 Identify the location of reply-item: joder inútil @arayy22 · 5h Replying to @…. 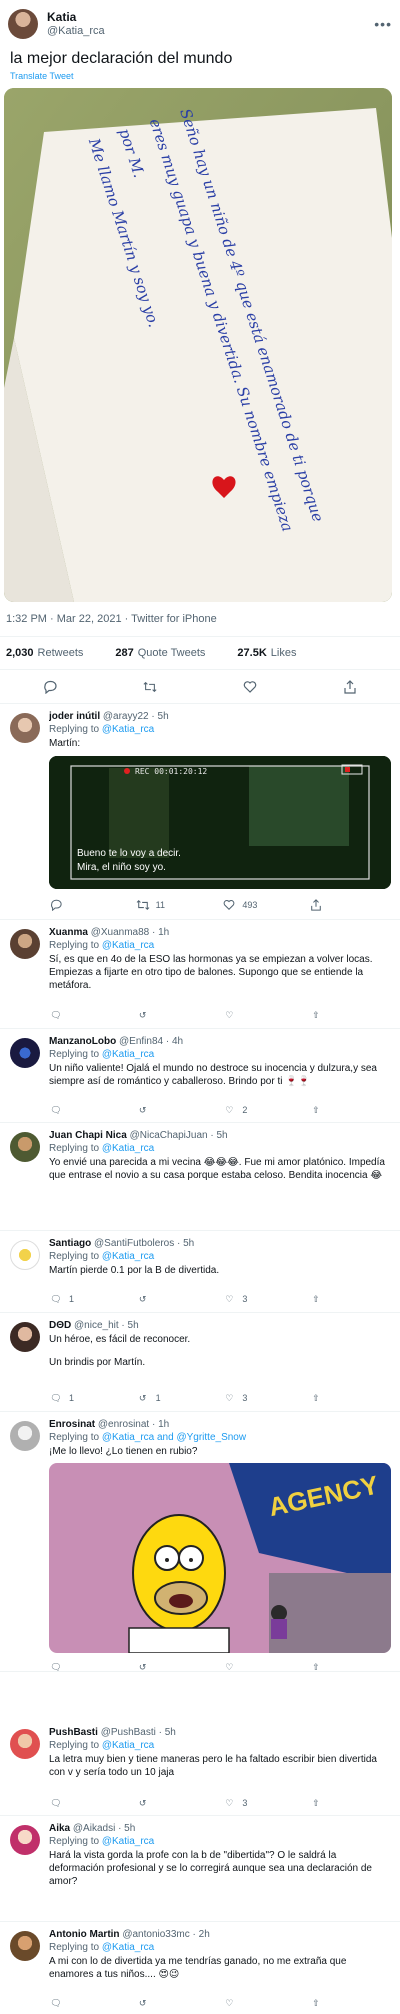
(200, 812).